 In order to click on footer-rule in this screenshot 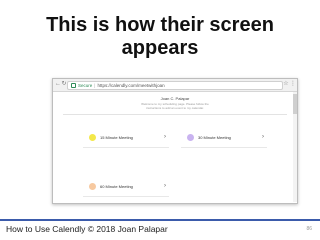, I will do `click(160, 220)`.